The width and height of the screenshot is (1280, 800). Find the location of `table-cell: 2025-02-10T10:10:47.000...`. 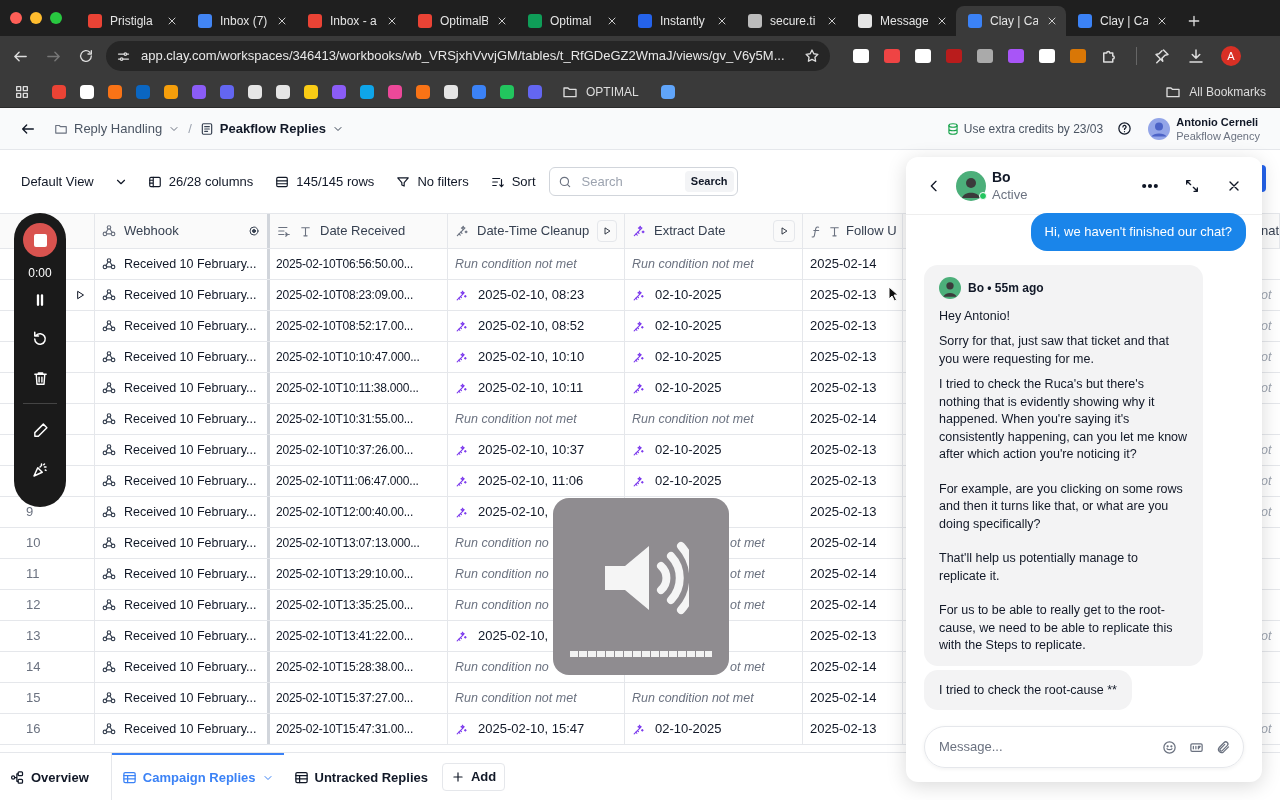

table-cell: 2025-02-10T10:10:47.000... is located at coordinates (359, 357).